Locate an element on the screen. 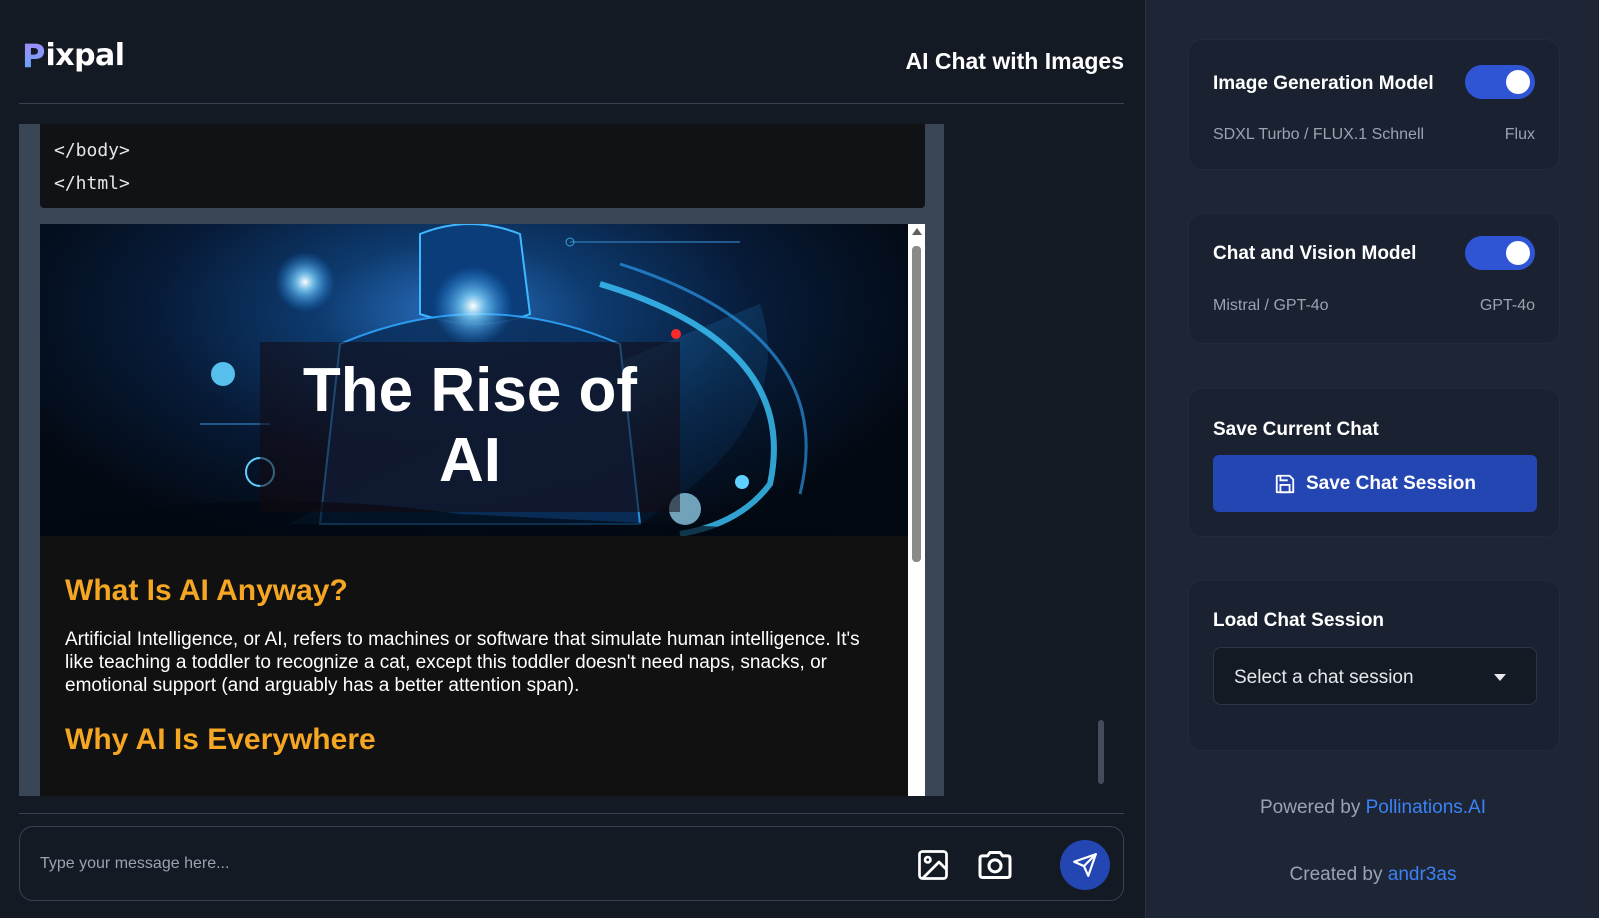  code-block: </body> </html> is located at coordinates (482, 166).